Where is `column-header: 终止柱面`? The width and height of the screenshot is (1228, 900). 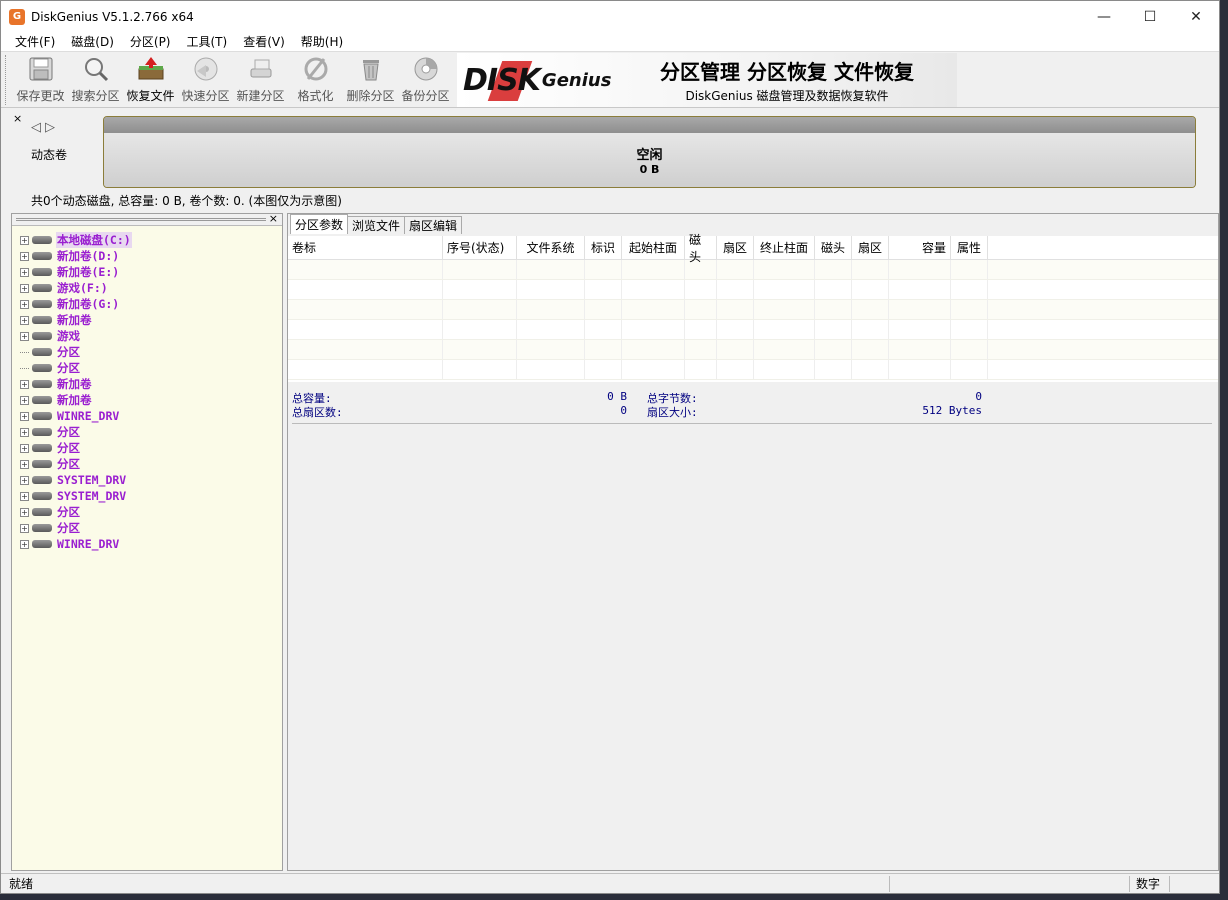 column-header: 终止柱面 is located at coordinates (784, 247).